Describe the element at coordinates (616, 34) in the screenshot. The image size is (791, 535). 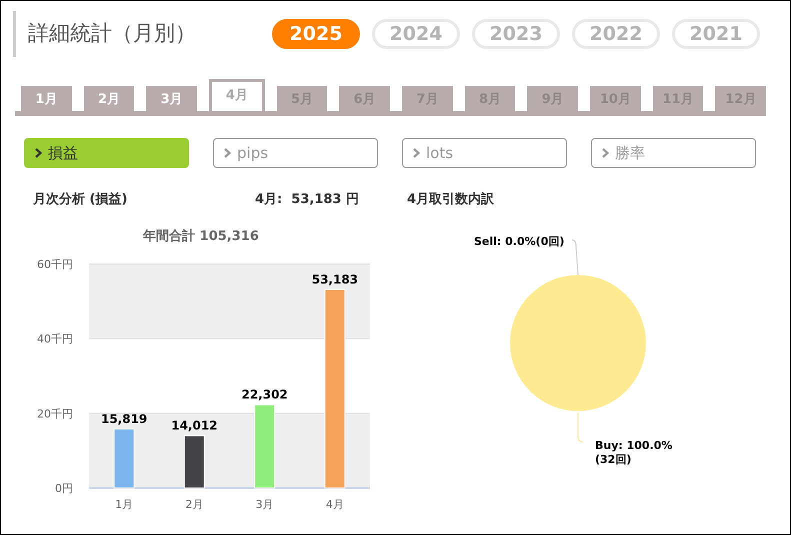
I see `year-button: 2022` at that location.